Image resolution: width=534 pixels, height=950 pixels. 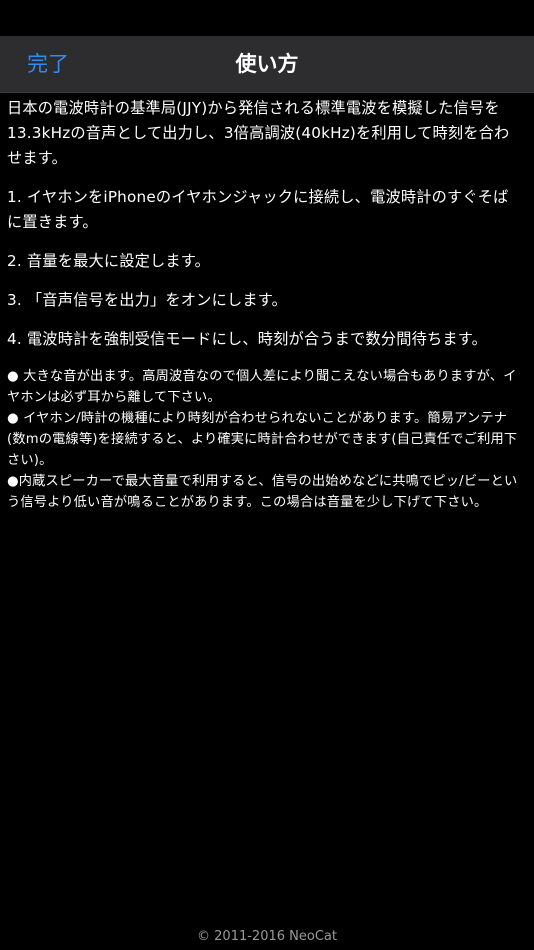 I want to click on step-3: 3. 「音声信号を出力」をオンにします。, so click(x=147, y=300).